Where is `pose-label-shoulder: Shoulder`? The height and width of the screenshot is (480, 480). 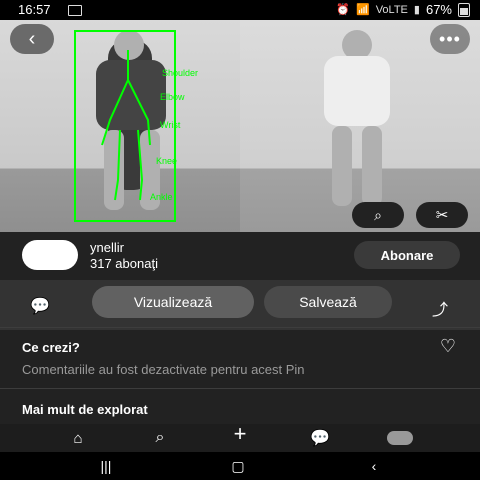 pose-label-shoulder: Shoulder is located at coordinates (180, 73).